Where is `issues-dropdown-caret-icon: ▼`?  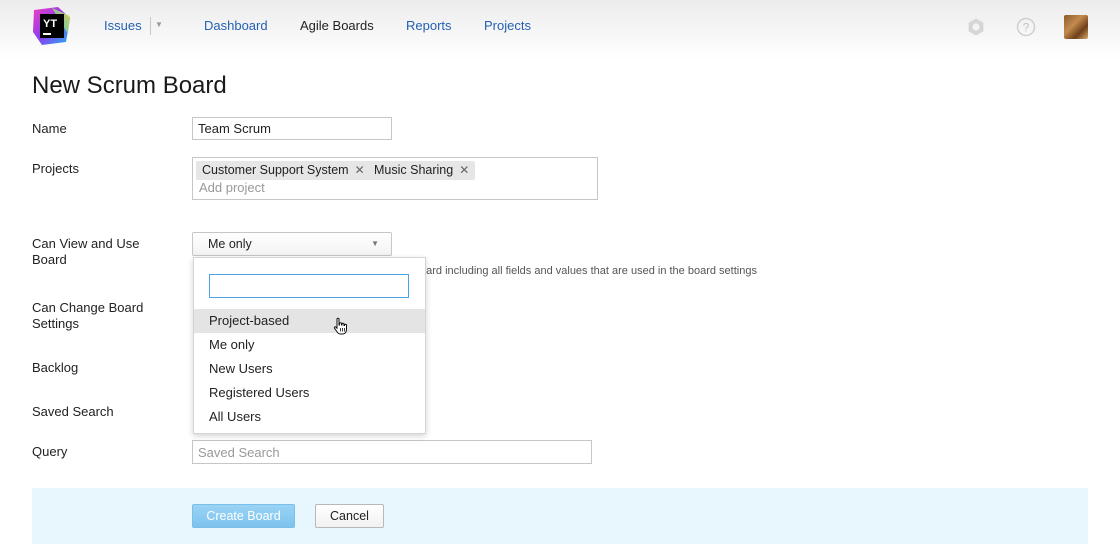 issues-dropdown-caret-icon: ▼ is located at coordinates (159, 24).